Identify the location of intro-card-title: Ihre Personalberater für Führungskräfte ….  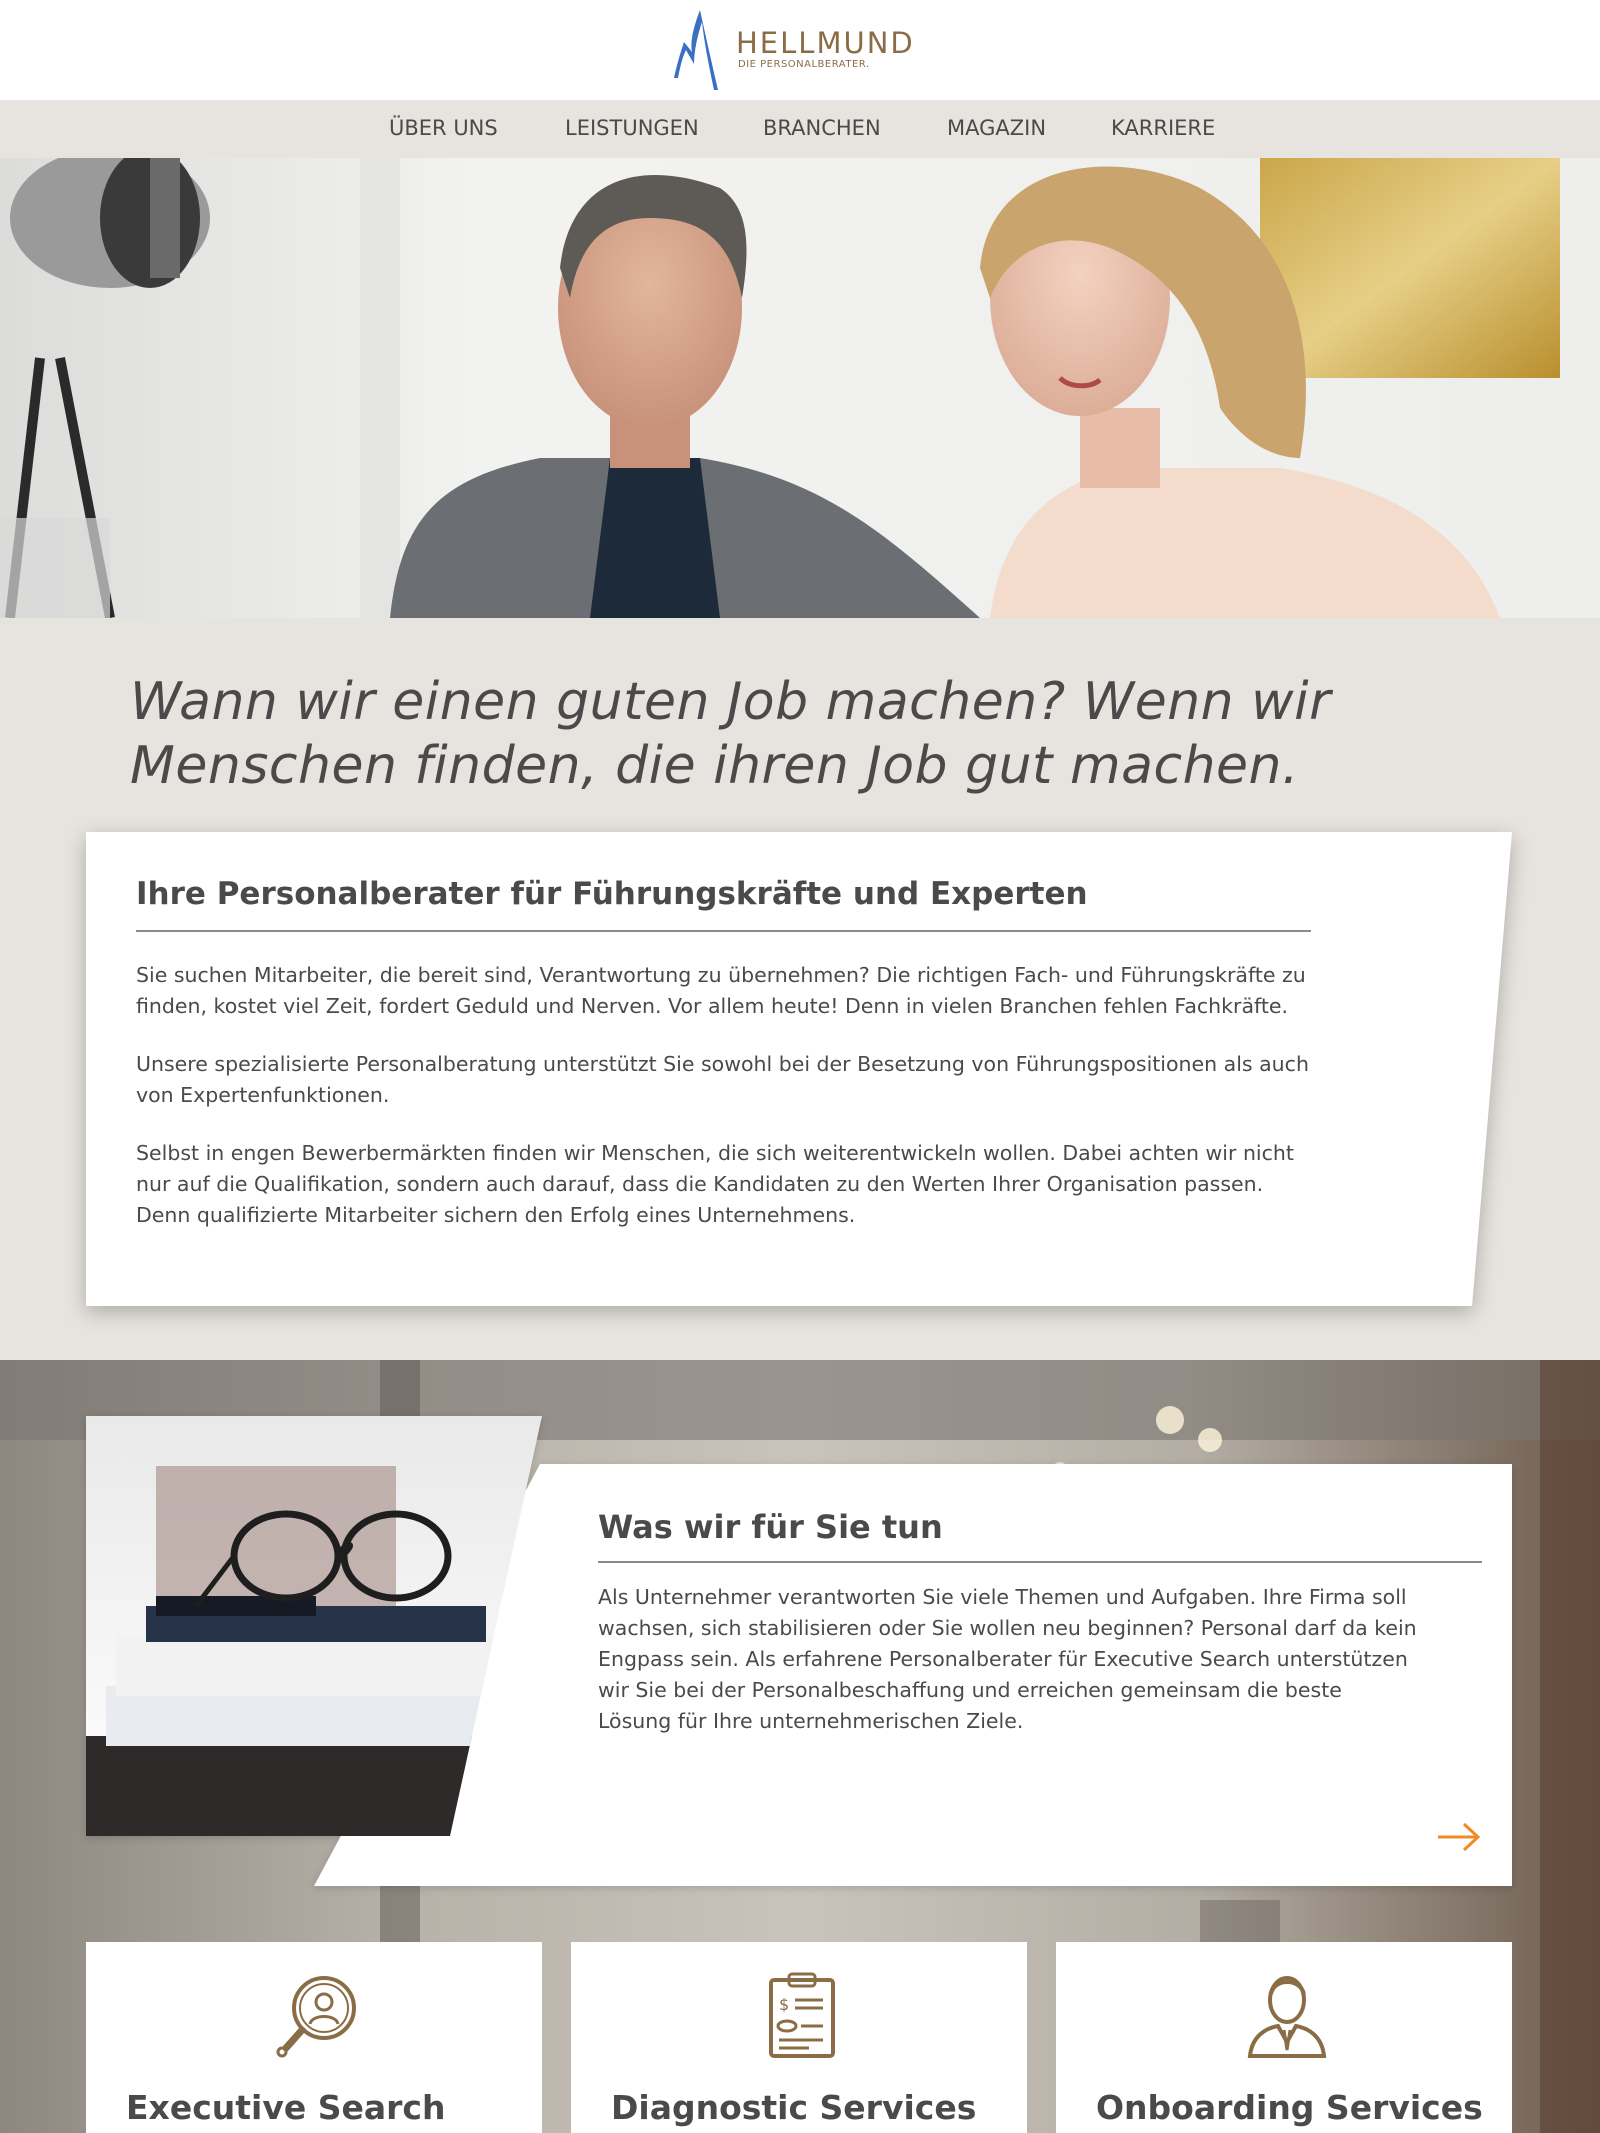
(612, 894).